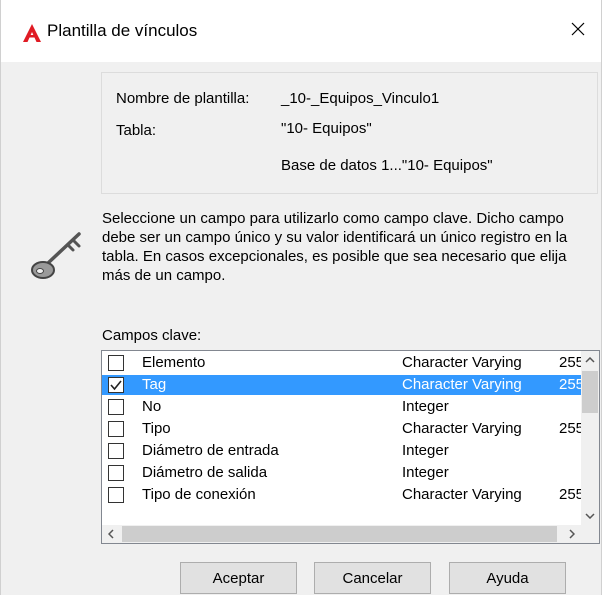  I want to click on scroll-down-arrow, so click(590, 516).